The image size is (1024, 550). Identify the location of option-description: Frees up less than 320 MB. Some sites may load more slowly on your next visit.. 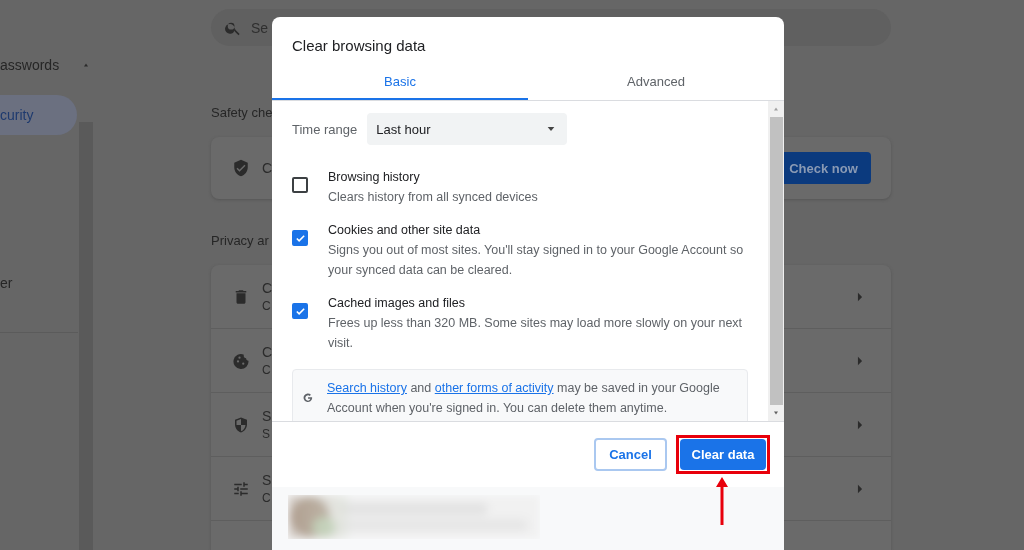
(536, 333).